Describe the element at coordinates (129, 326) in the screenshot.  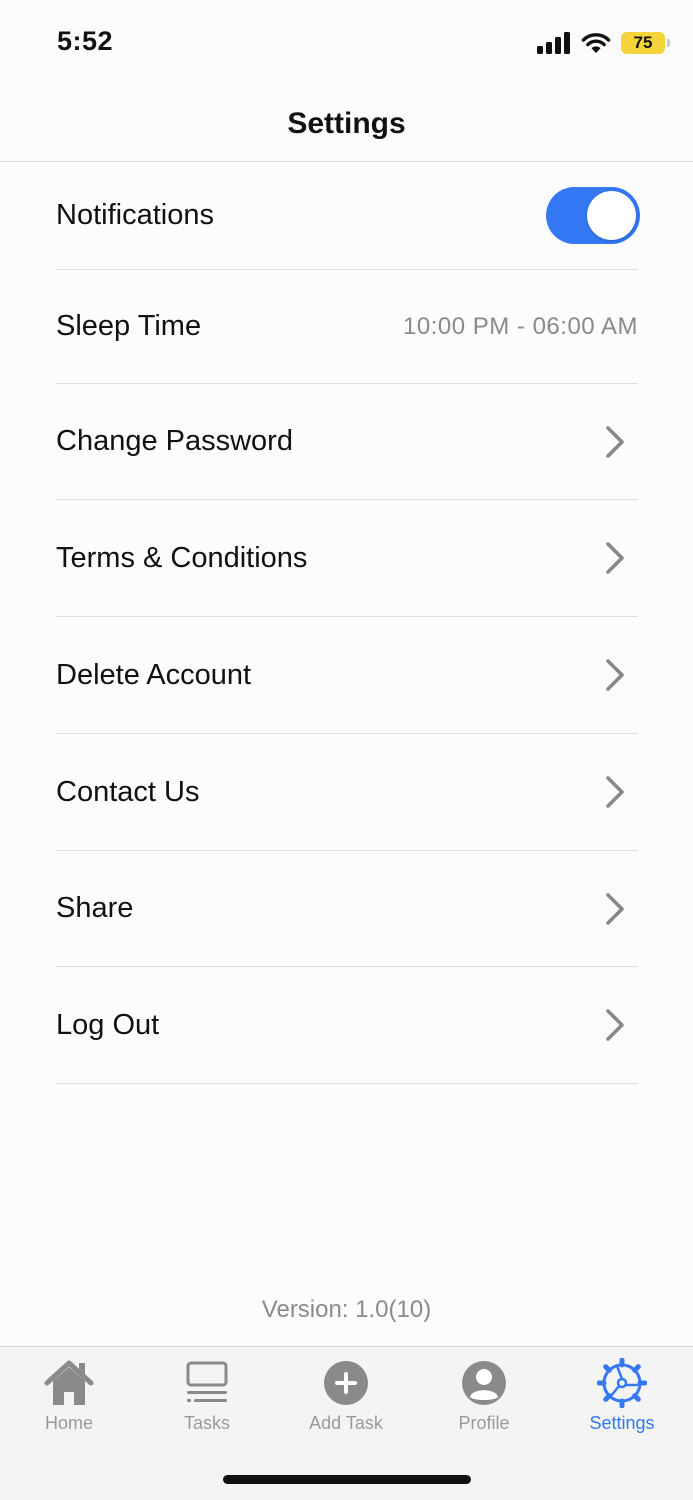
I see `sleep-time-label: Sleep Time` at that location.